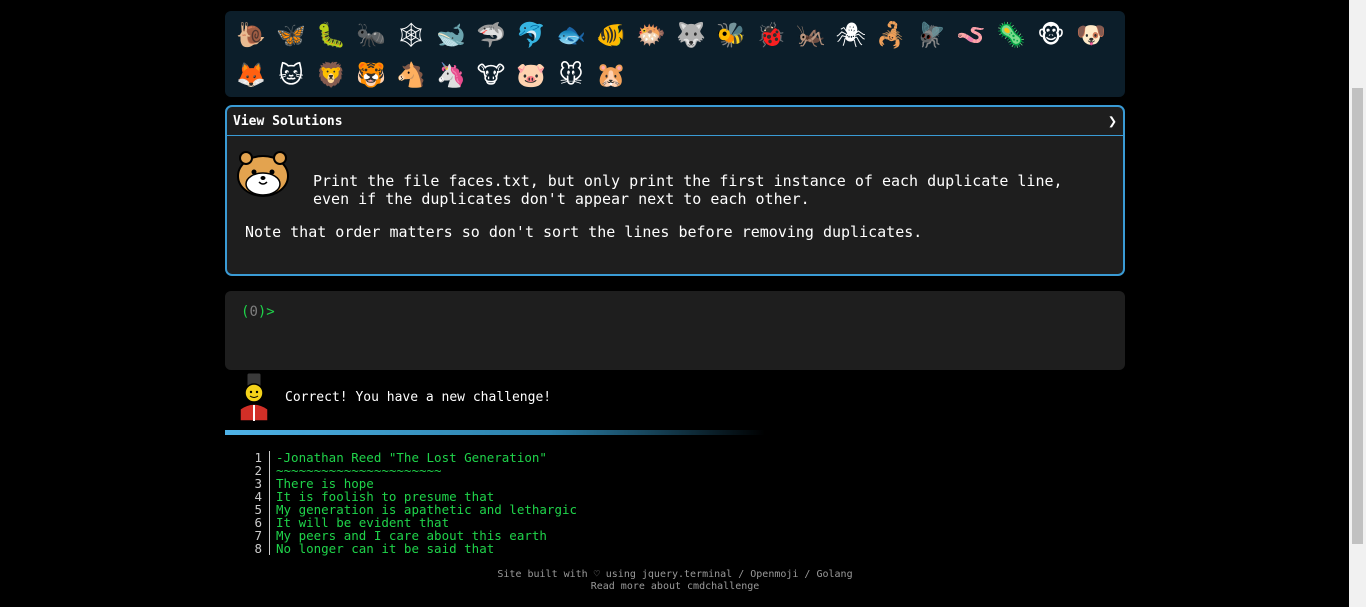 This screenshot has height=607, width=1366. Describe the element at coordinates (385, 548) in the screenshot. I see `line-text: No longer can it be said that` at that location.